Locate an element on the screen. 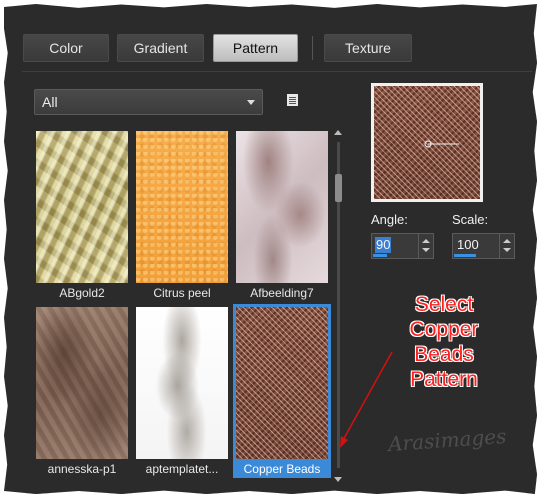 This screenshot has width=550, height=504. angle-stepper-arrows-icon is located at coordinates (425, 246).